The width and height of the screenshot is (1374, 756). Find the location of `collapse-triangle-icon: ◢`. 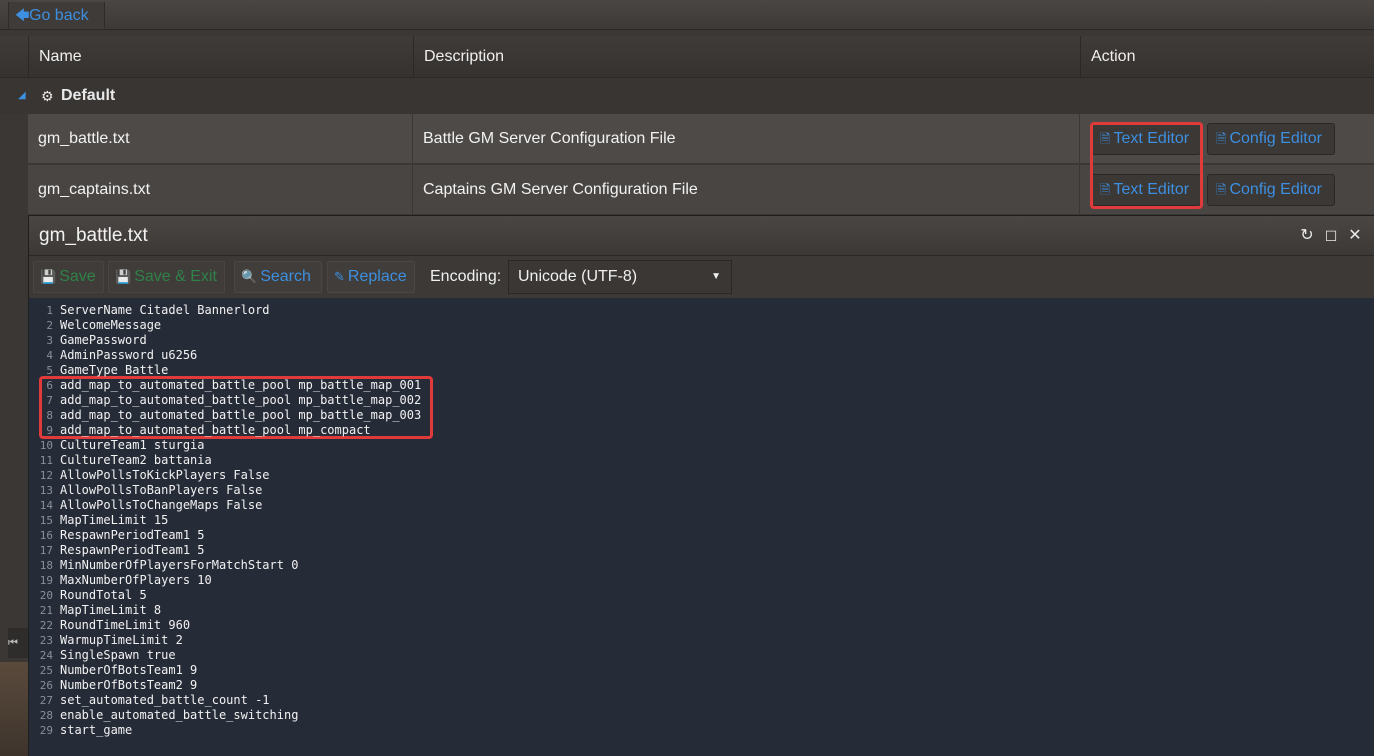

collapse-triangle-icon: ◢ is located at coordinates (22, 96).